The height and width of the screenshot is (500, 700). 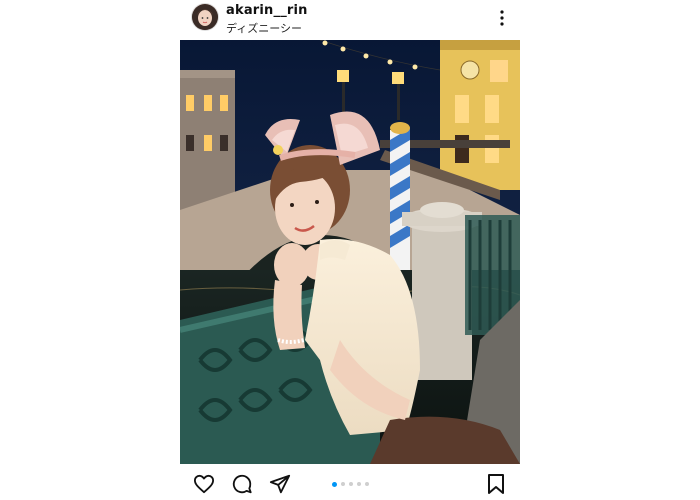 I want to click on carousel-indicator, so click(x=350, y=484).